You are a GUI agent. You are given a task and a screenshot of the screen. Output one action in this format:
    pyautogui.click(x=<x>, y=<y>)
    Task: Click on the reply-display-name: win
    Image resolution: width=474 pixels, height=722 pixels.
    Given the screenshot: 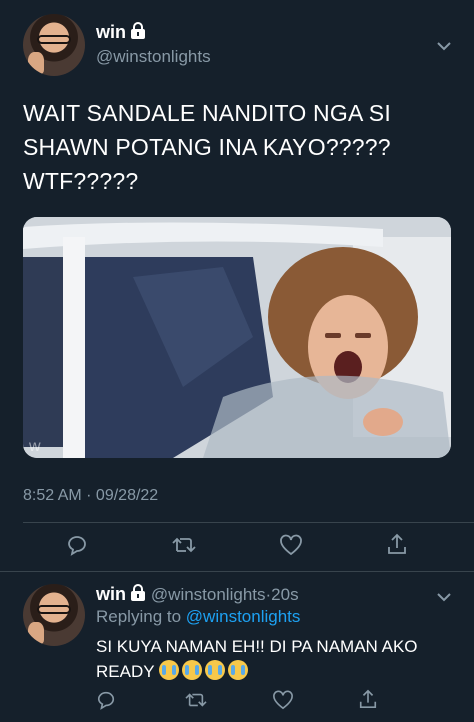 What is the action you would take?
    pyautogui.click(x=111, y=594)
    